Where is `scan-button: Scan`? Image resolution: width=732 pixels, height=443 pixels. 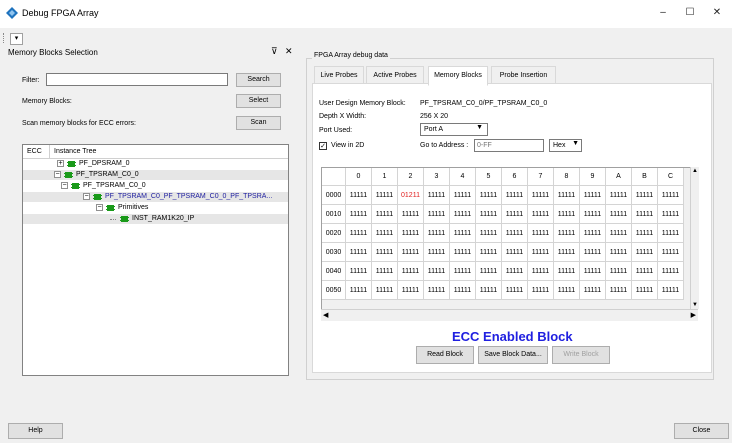 scan-button: Scan is located at coordinates (258, 123).